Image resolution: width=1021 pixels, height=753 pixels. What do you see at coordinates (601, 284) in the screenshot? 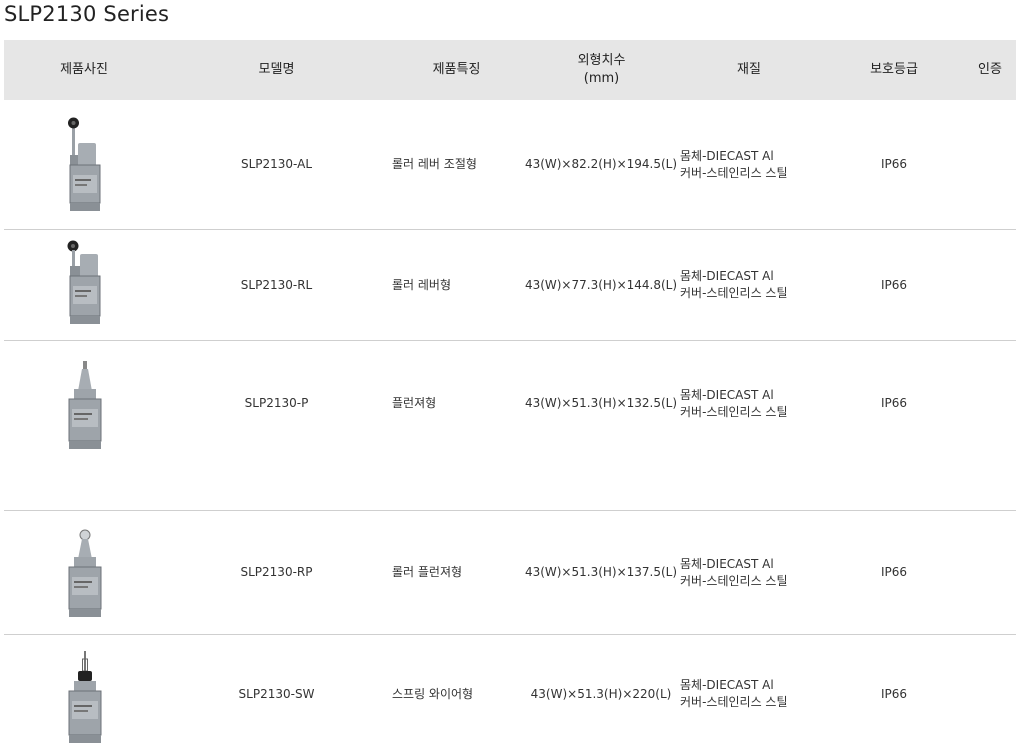
I see `dimension-cell: 43(W)×77.3(H)×144.8(L)` at bounding box center [601, 284].